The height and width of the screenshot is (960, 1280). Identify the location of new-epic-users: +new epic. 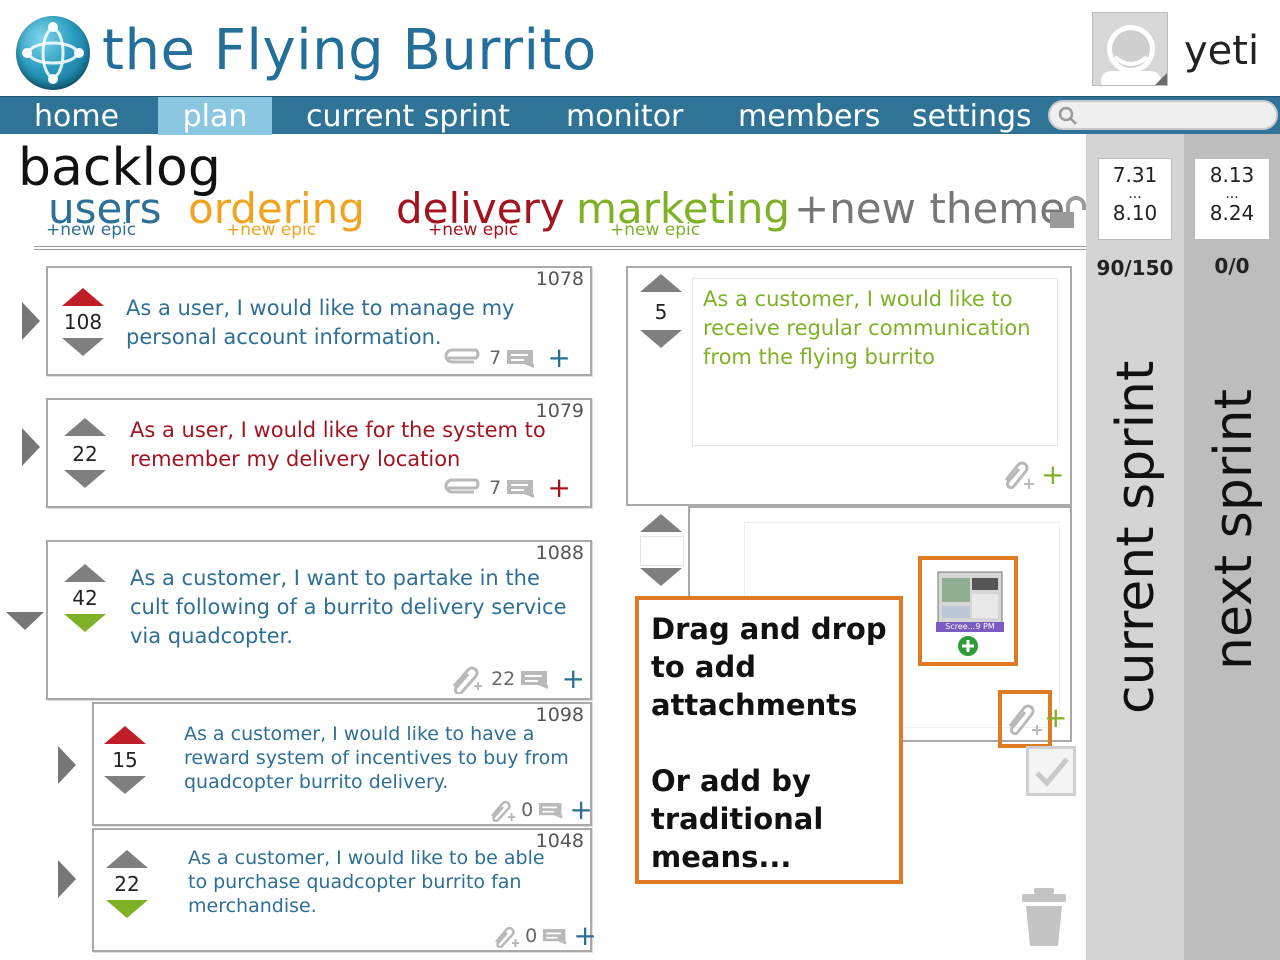
(91, 230).